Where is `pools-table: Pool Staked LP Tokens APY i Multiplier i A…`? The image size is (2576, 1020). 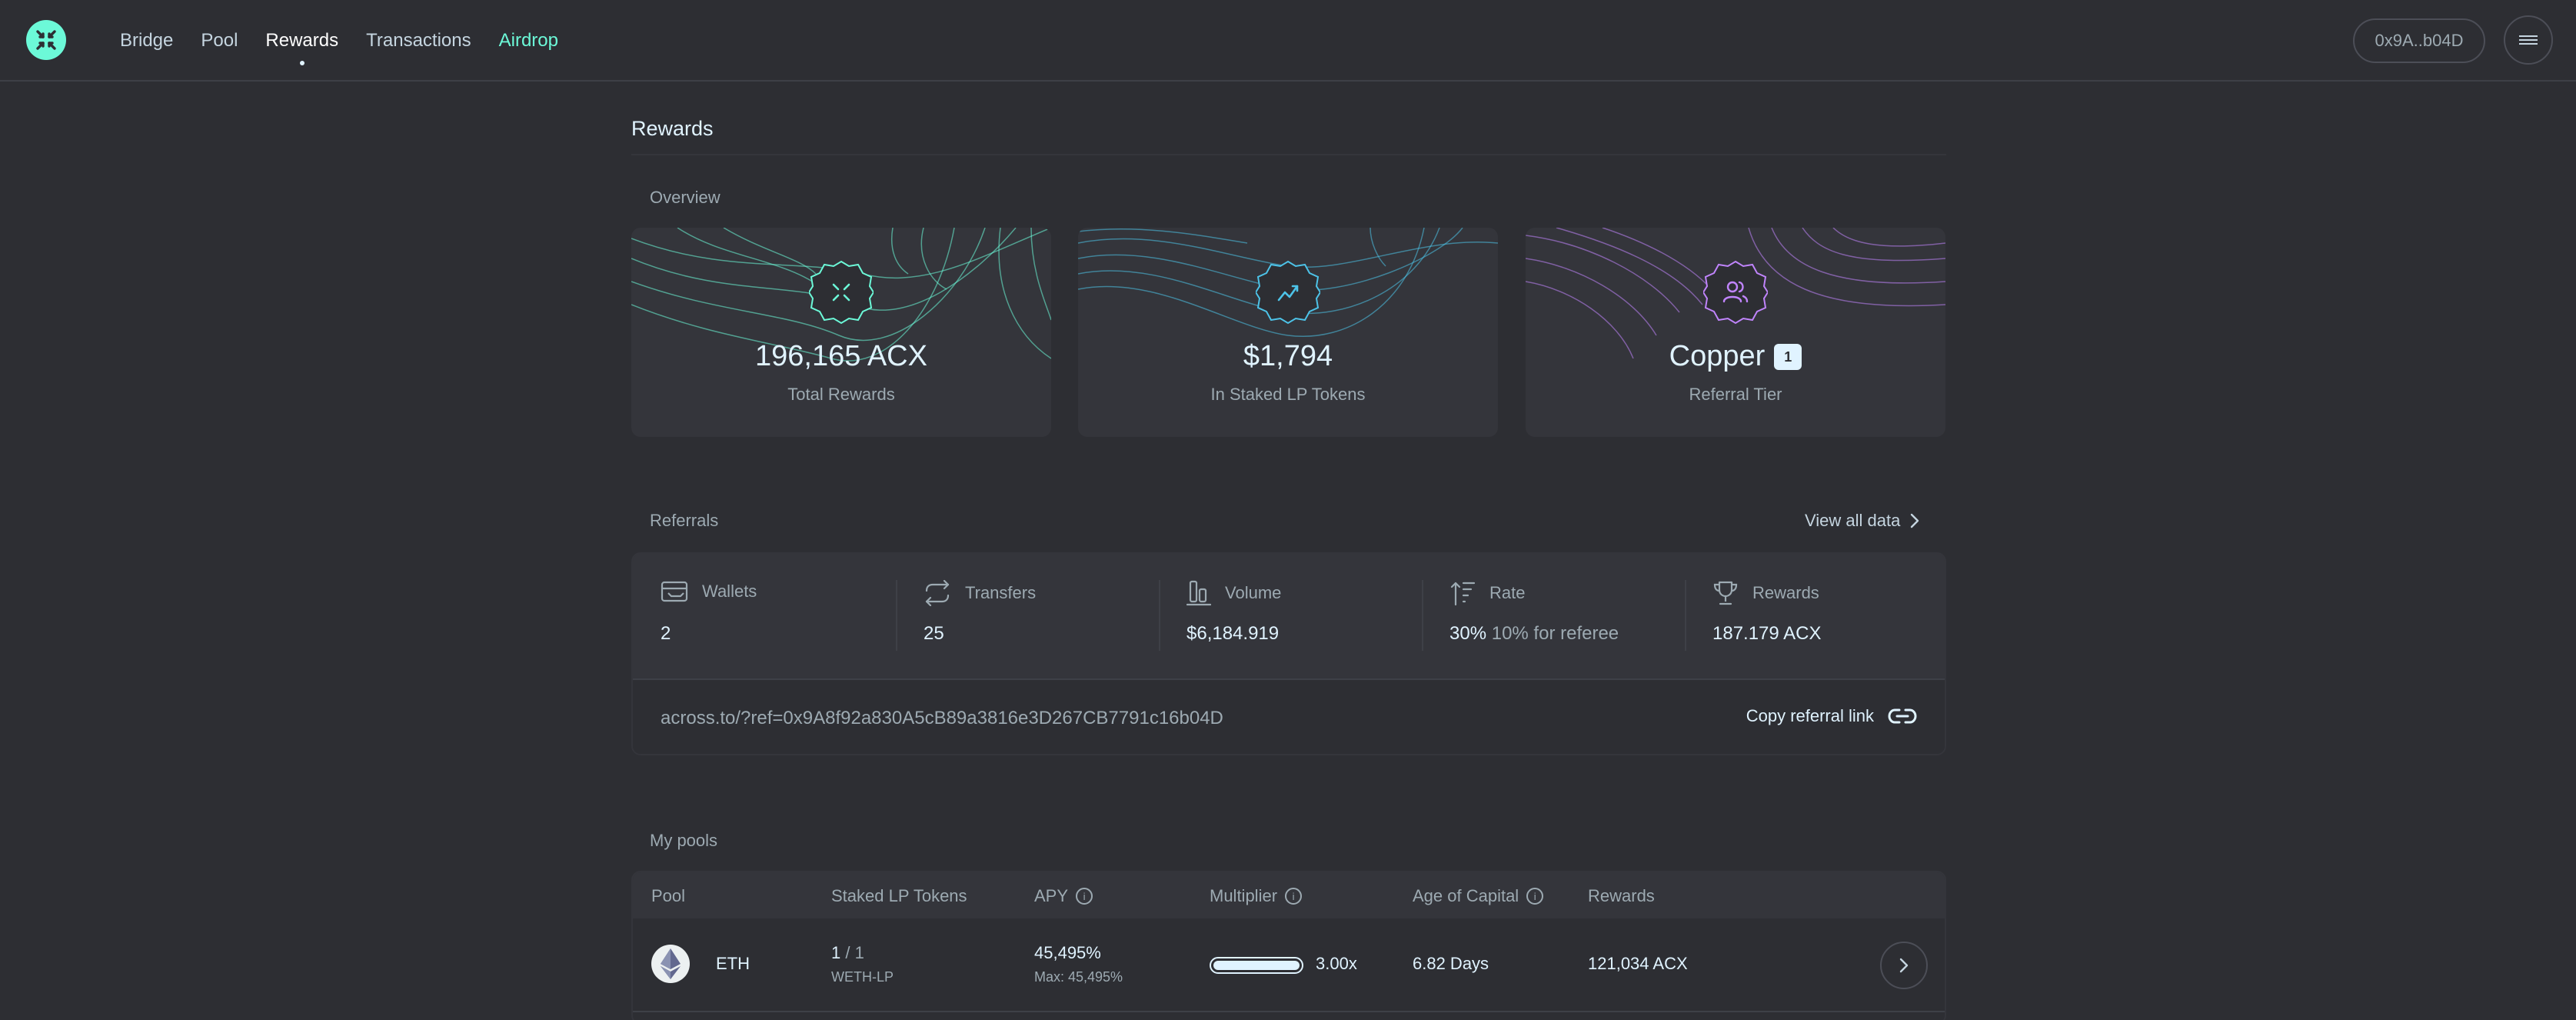 pools-table: Pool Staked LP Tokens APY i Multiplier i A… is located at coordinates (1288, 946).